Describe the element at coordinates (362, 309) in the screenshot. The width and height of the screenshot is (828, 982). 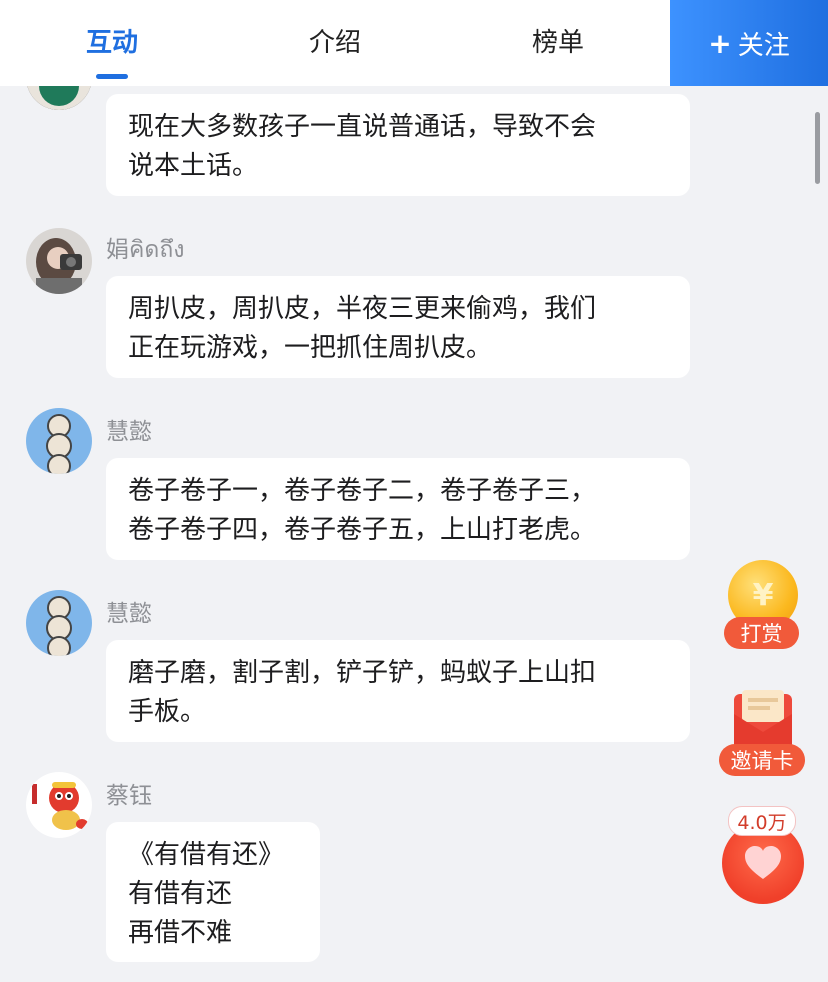
I see `comment-line: 周扒皮，周扒皮，半夜三更来偷鸡，我们` at that location.